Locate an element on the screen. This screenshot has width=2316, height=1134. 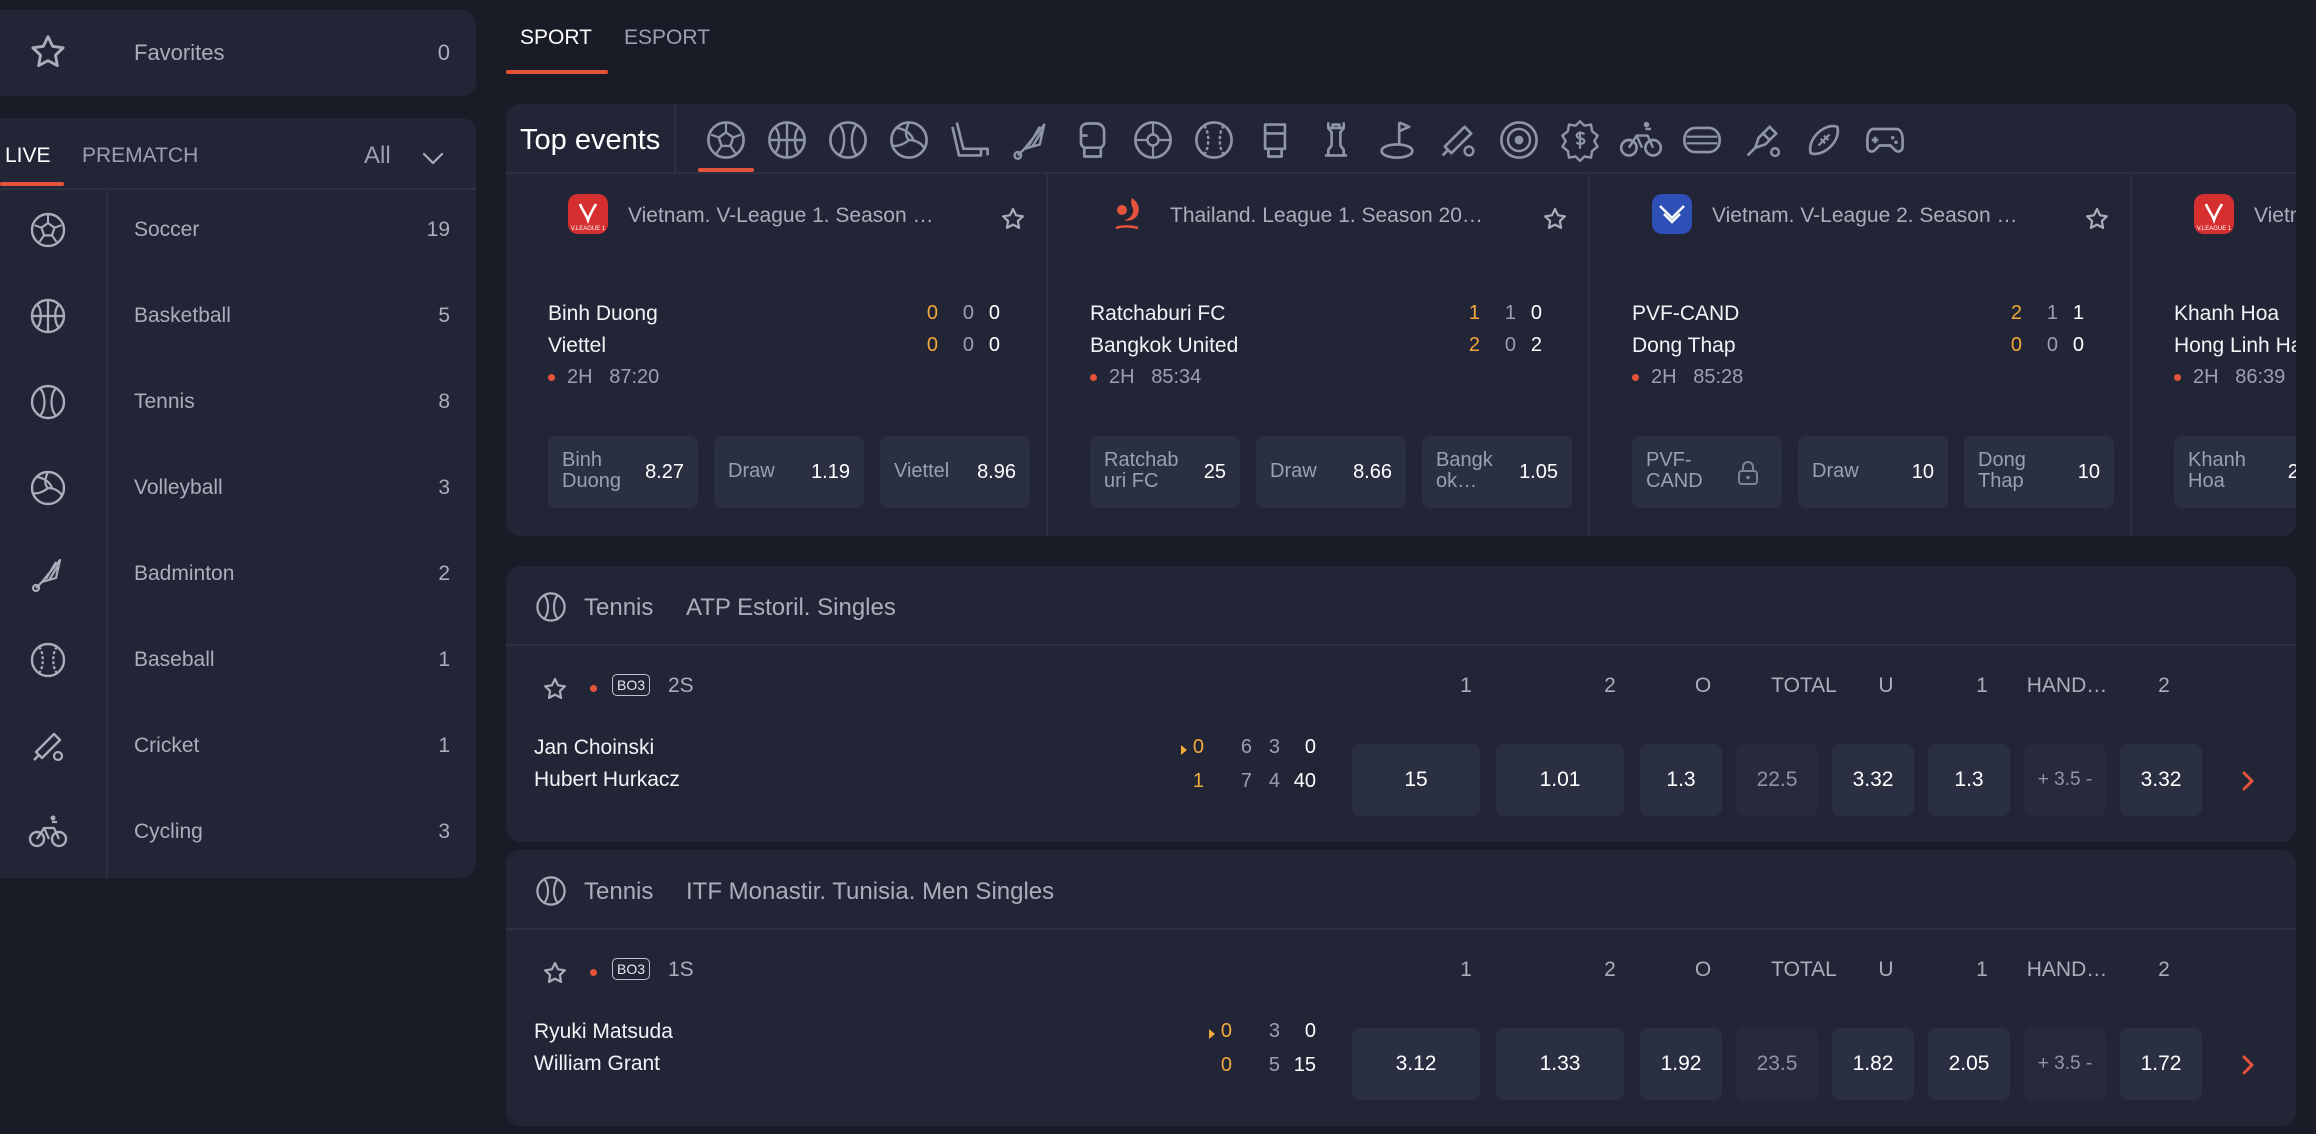
sidebar-item-soccer: Soccer 19 is located at coordinates (238, 231).